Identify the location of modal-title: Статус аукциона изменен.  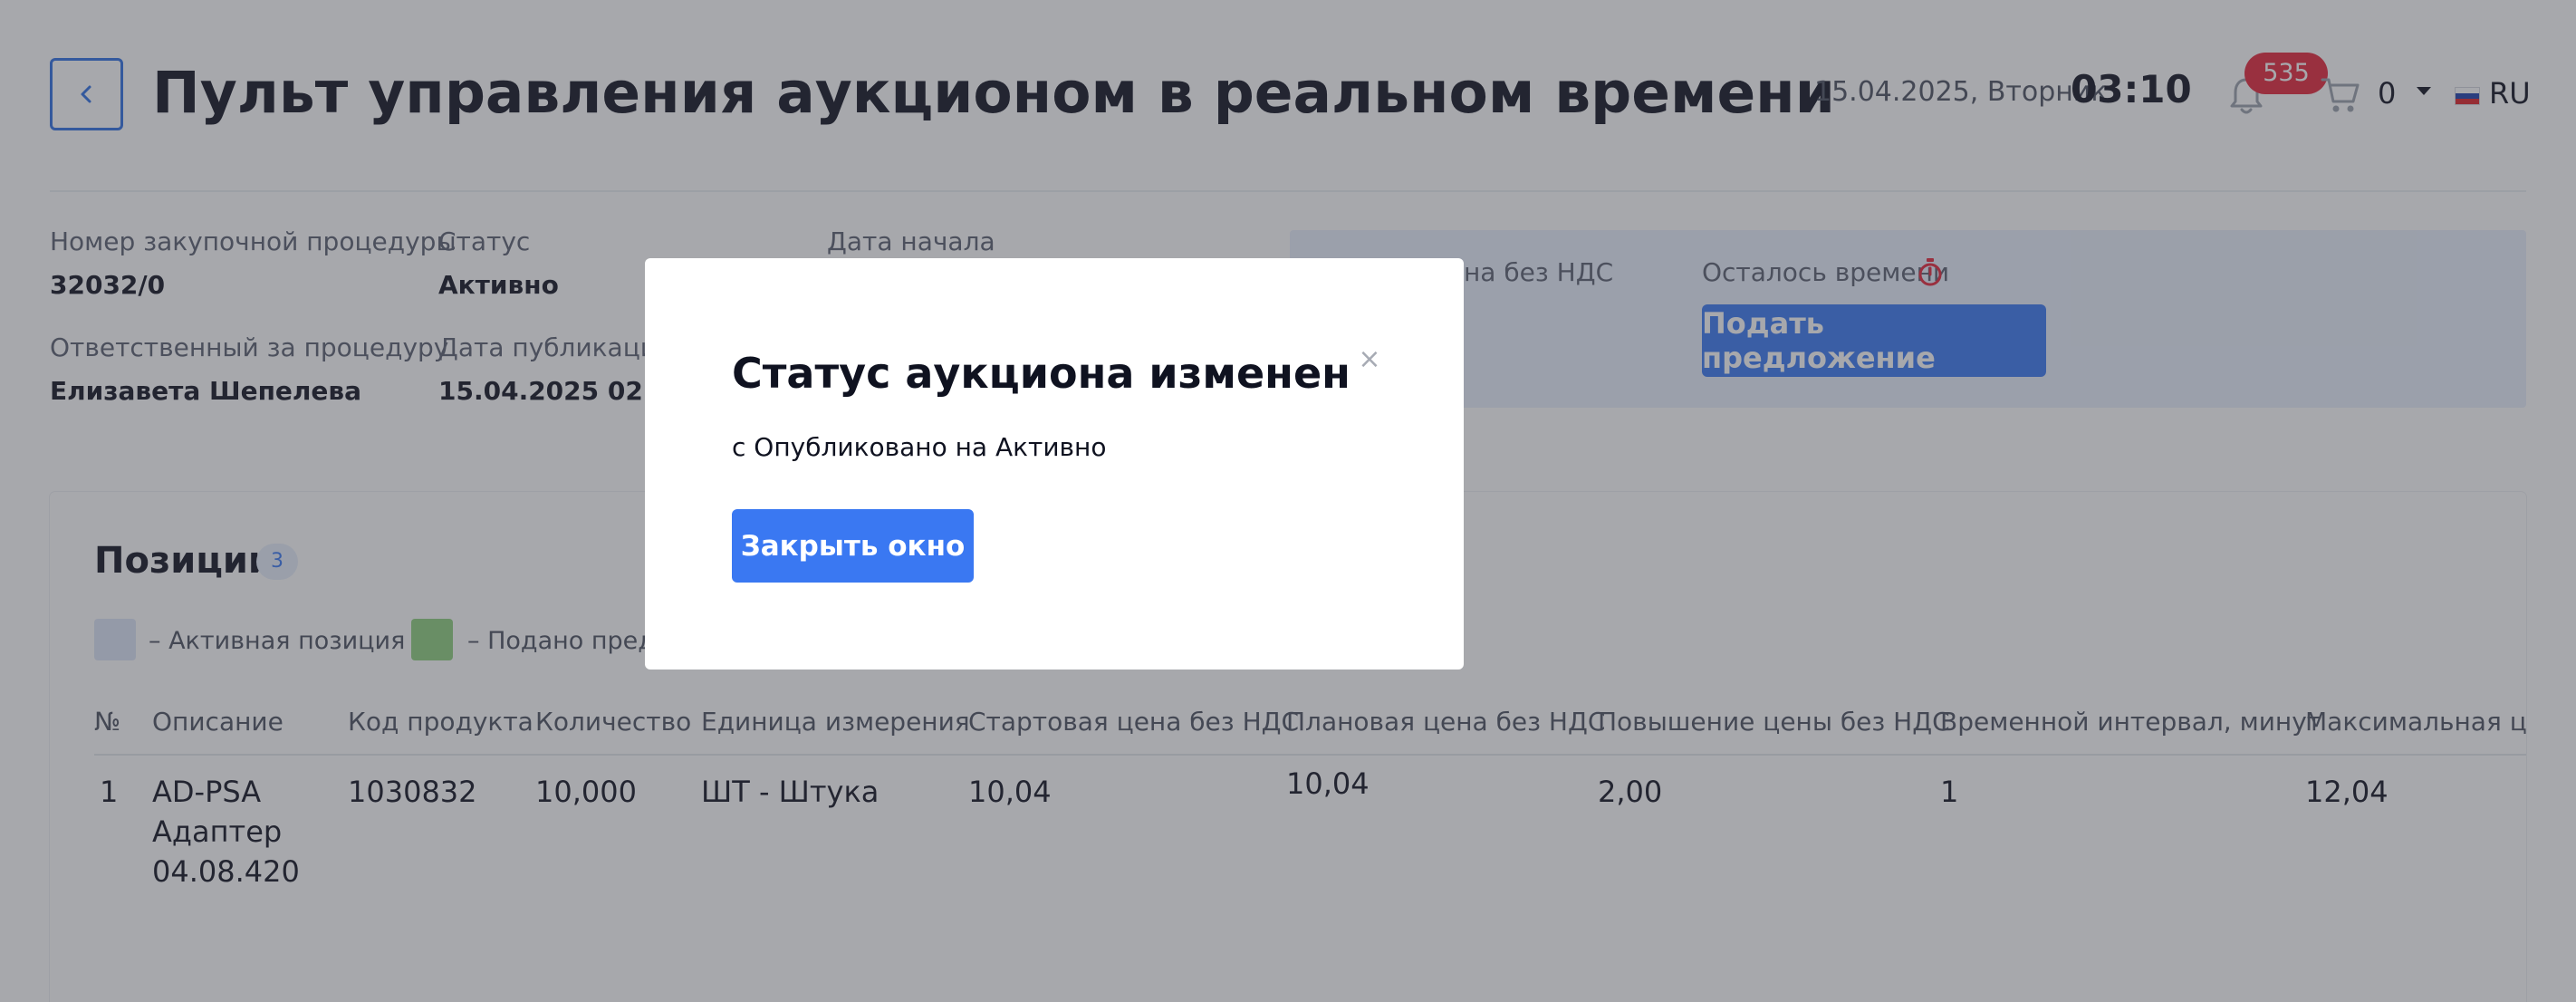
(1041, 373).